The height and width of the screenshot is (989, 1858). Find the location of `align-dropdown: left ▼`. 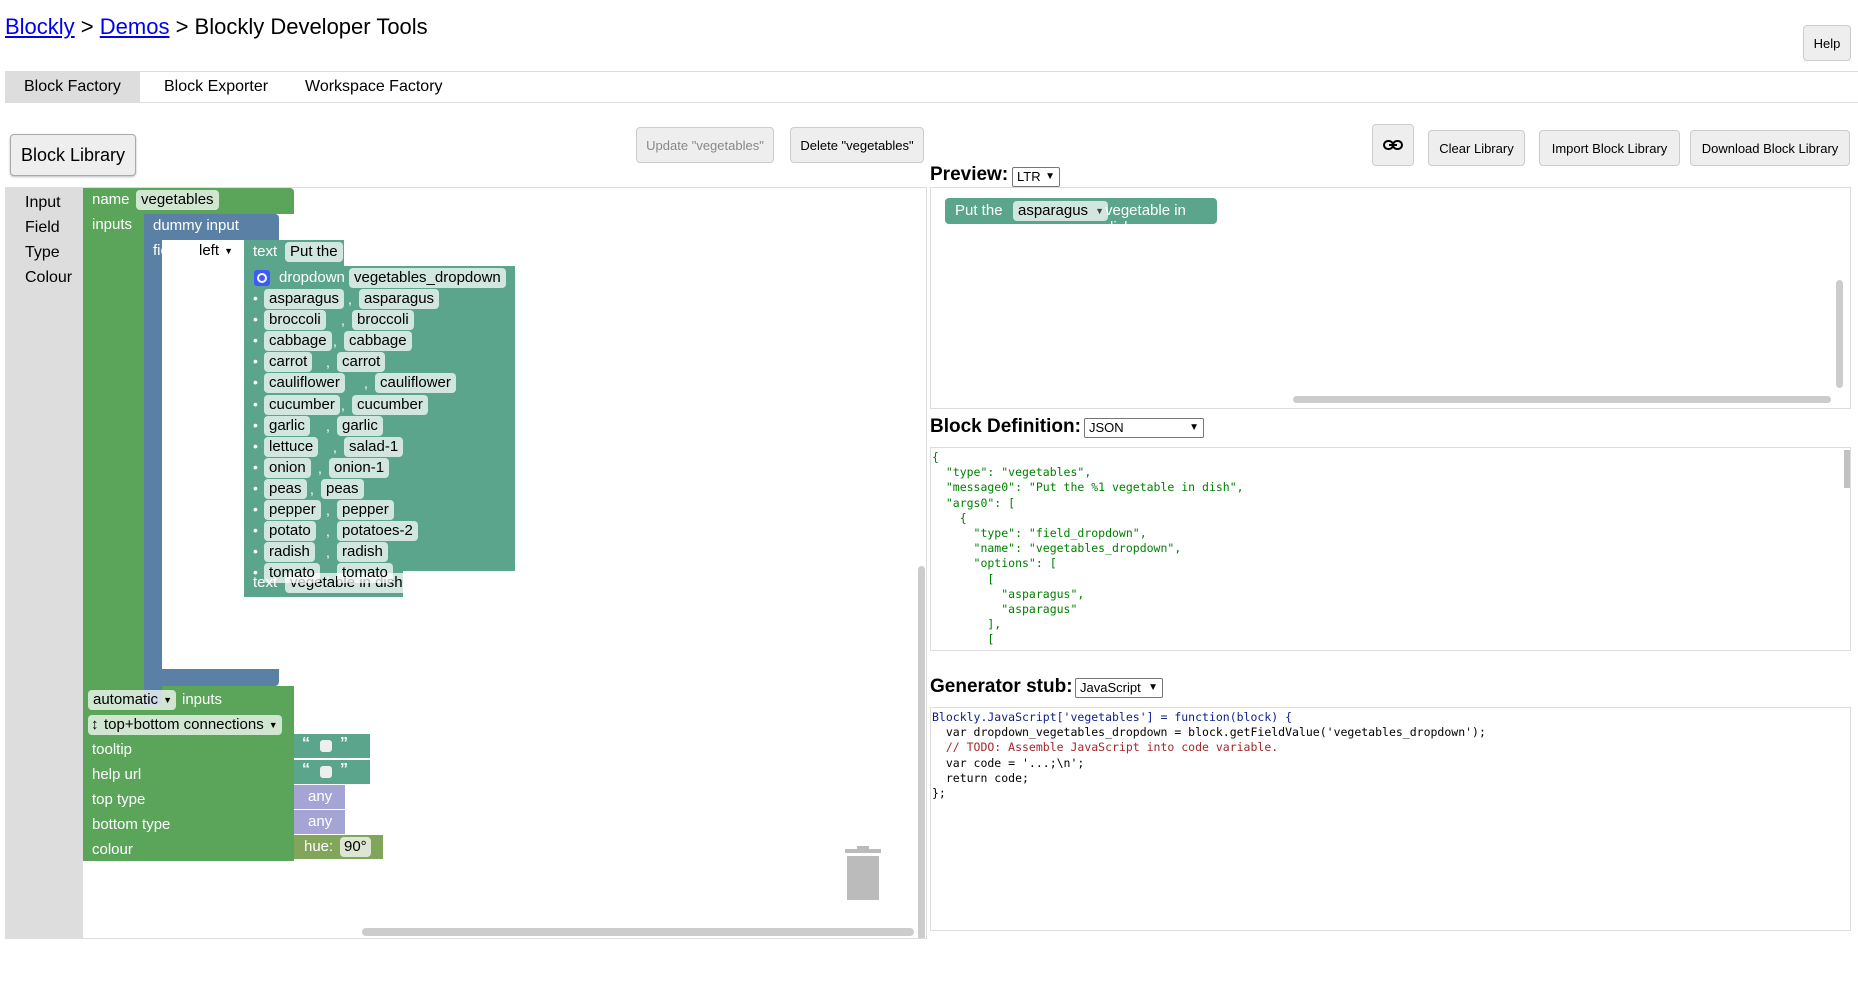

align-dropdown: left ▼ is located at coordinates (216, 251).